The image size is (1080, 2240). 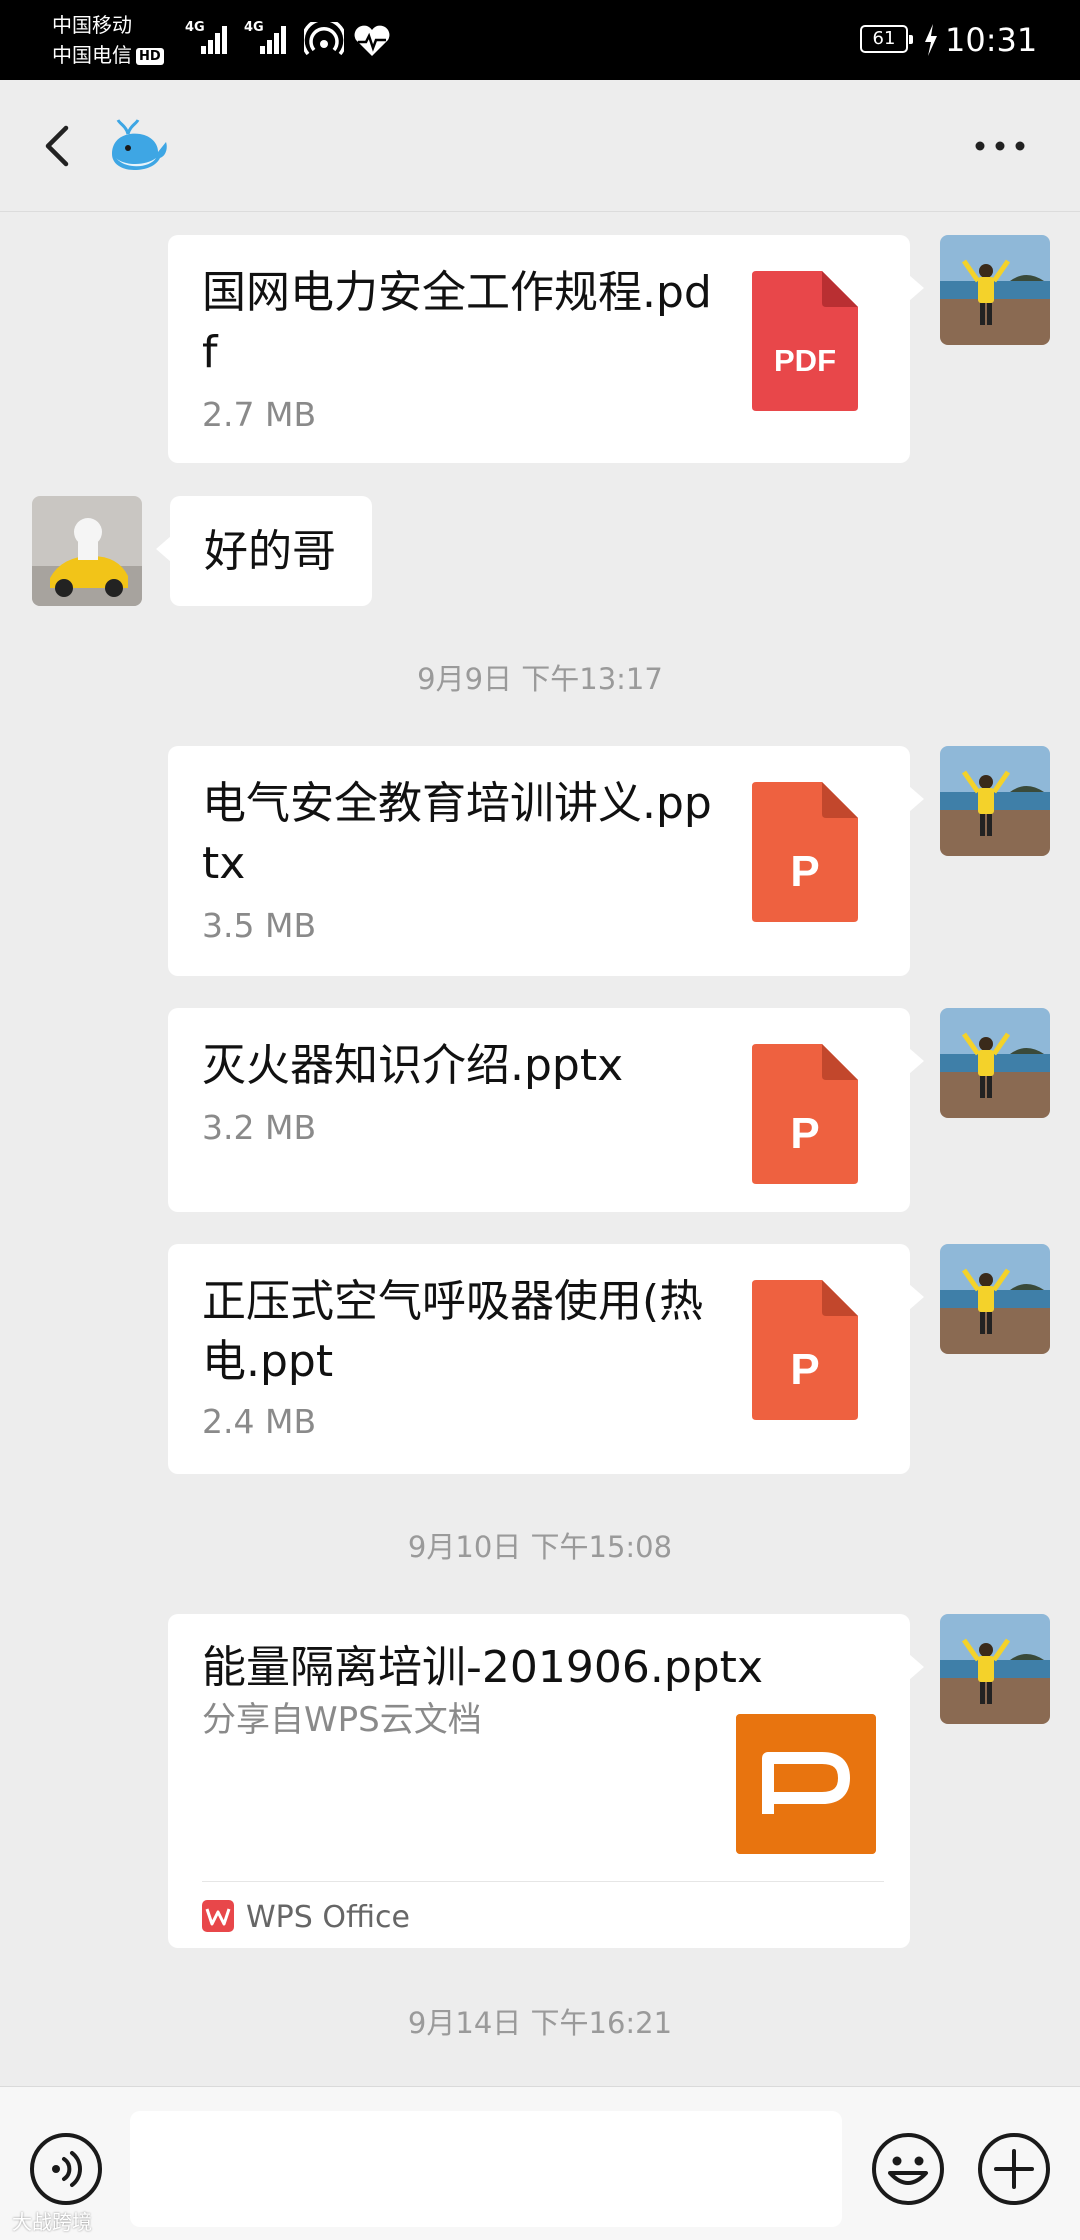 What do you see at coordinates (931, 40) in the screenshot?
I see `charging-icon` at bounding box center [931, 40].